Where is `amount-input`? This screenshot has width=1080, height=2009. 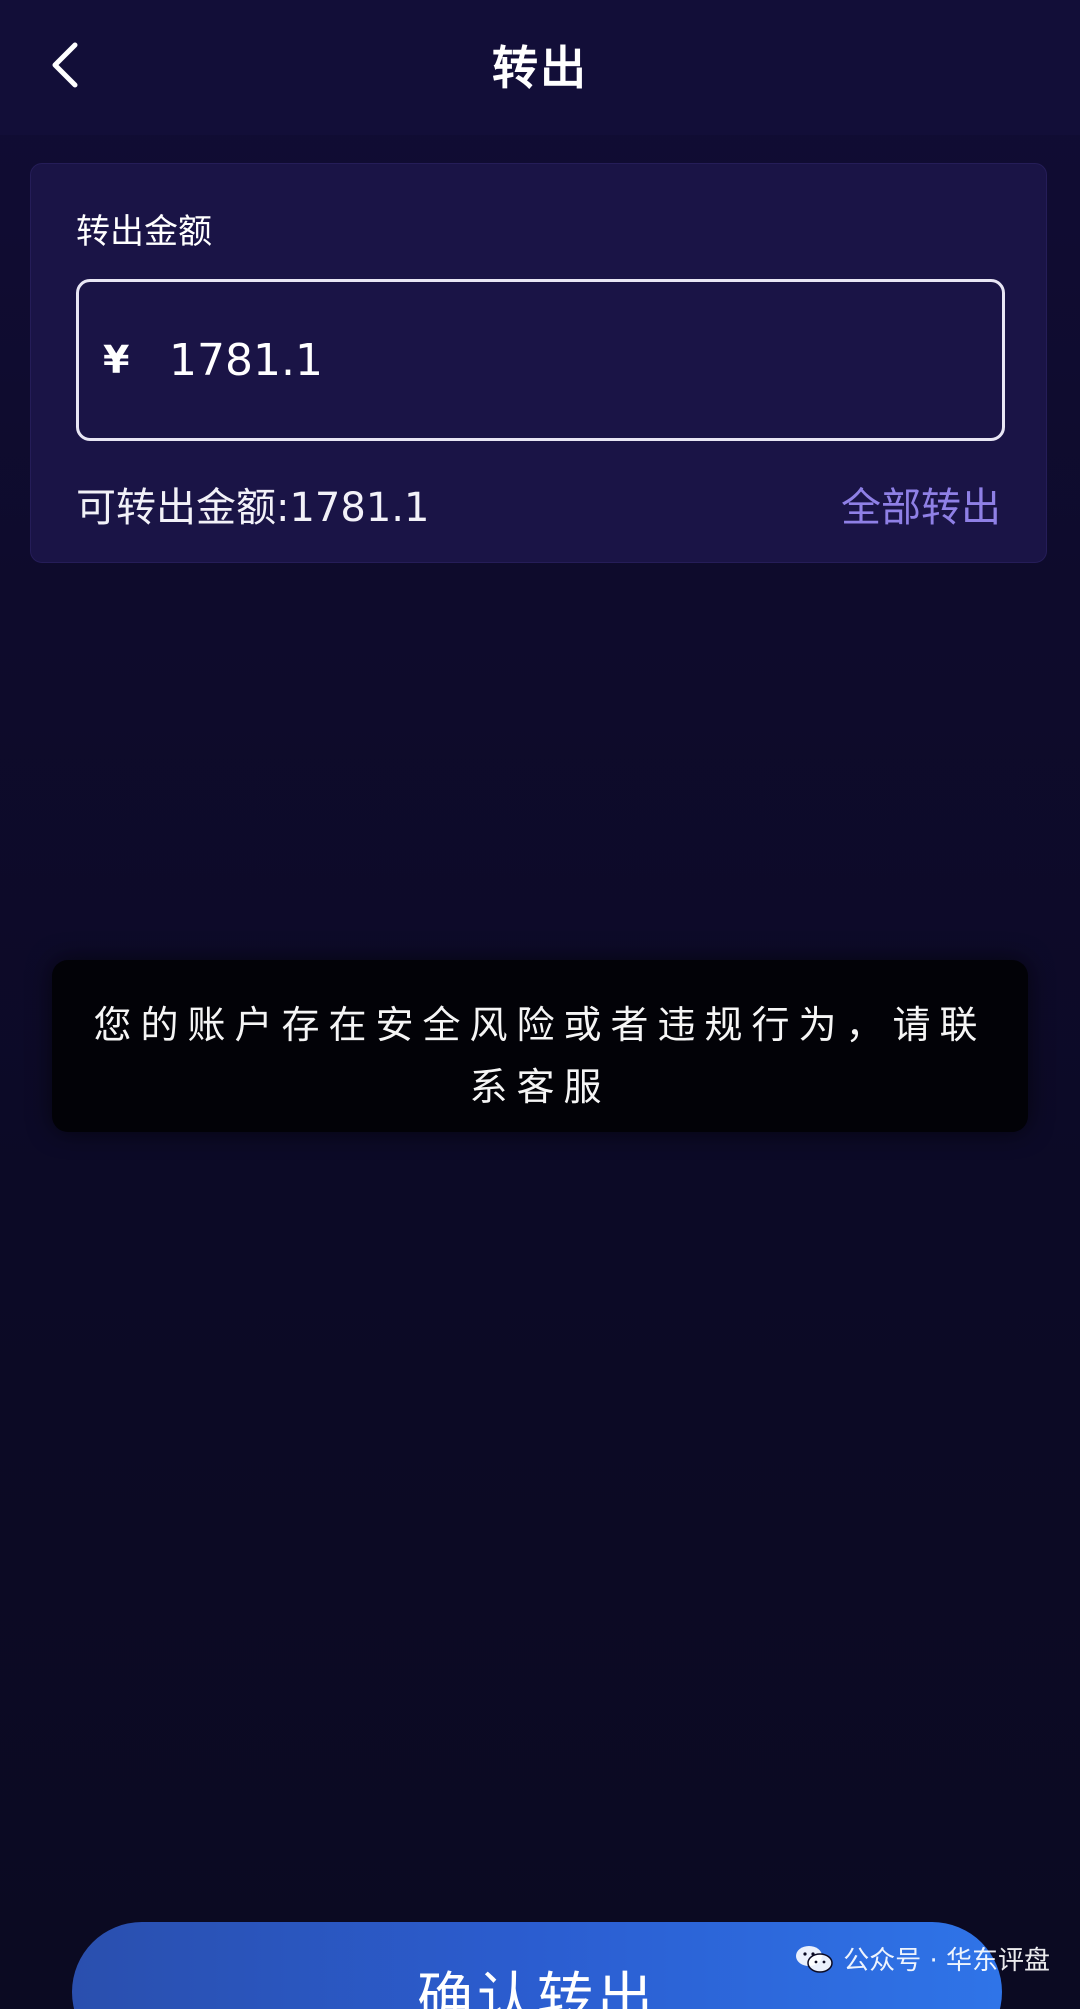 amount-input is located at coordinates (559, 360).